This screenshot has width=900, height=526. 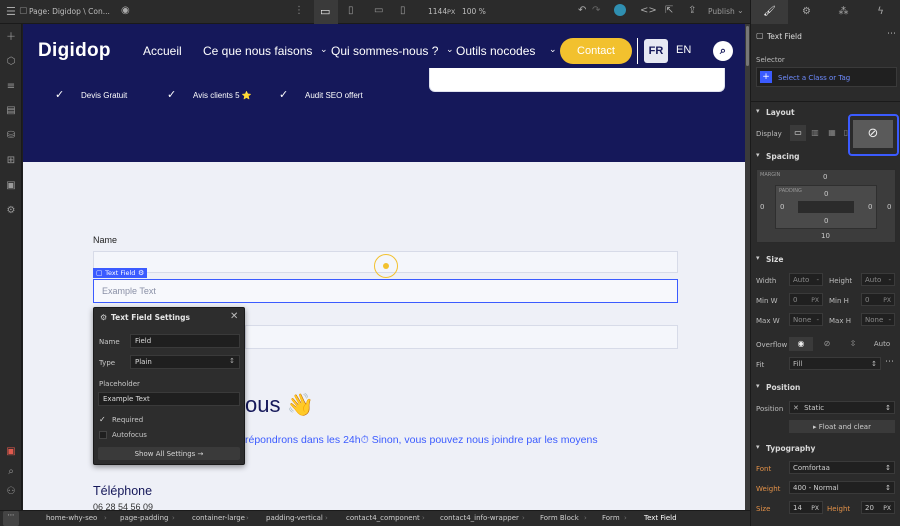 What do you see at coordinates (826, 77) in the screenshot?
I see `selector-input: + Select a Class or Tag` at bounding box center [826, 77].